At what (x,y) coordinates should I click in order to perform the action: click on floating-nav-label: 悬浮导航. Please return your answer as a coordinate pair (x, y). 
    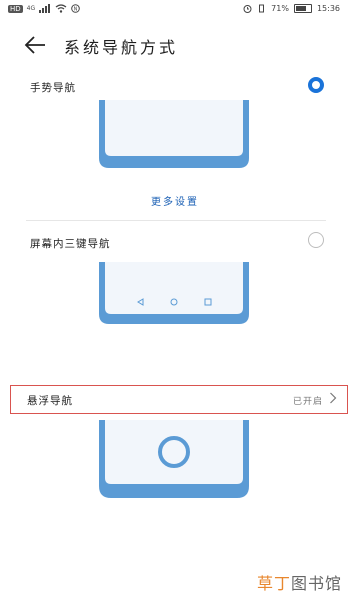
    Looking at the image, I should click on (50, 401).